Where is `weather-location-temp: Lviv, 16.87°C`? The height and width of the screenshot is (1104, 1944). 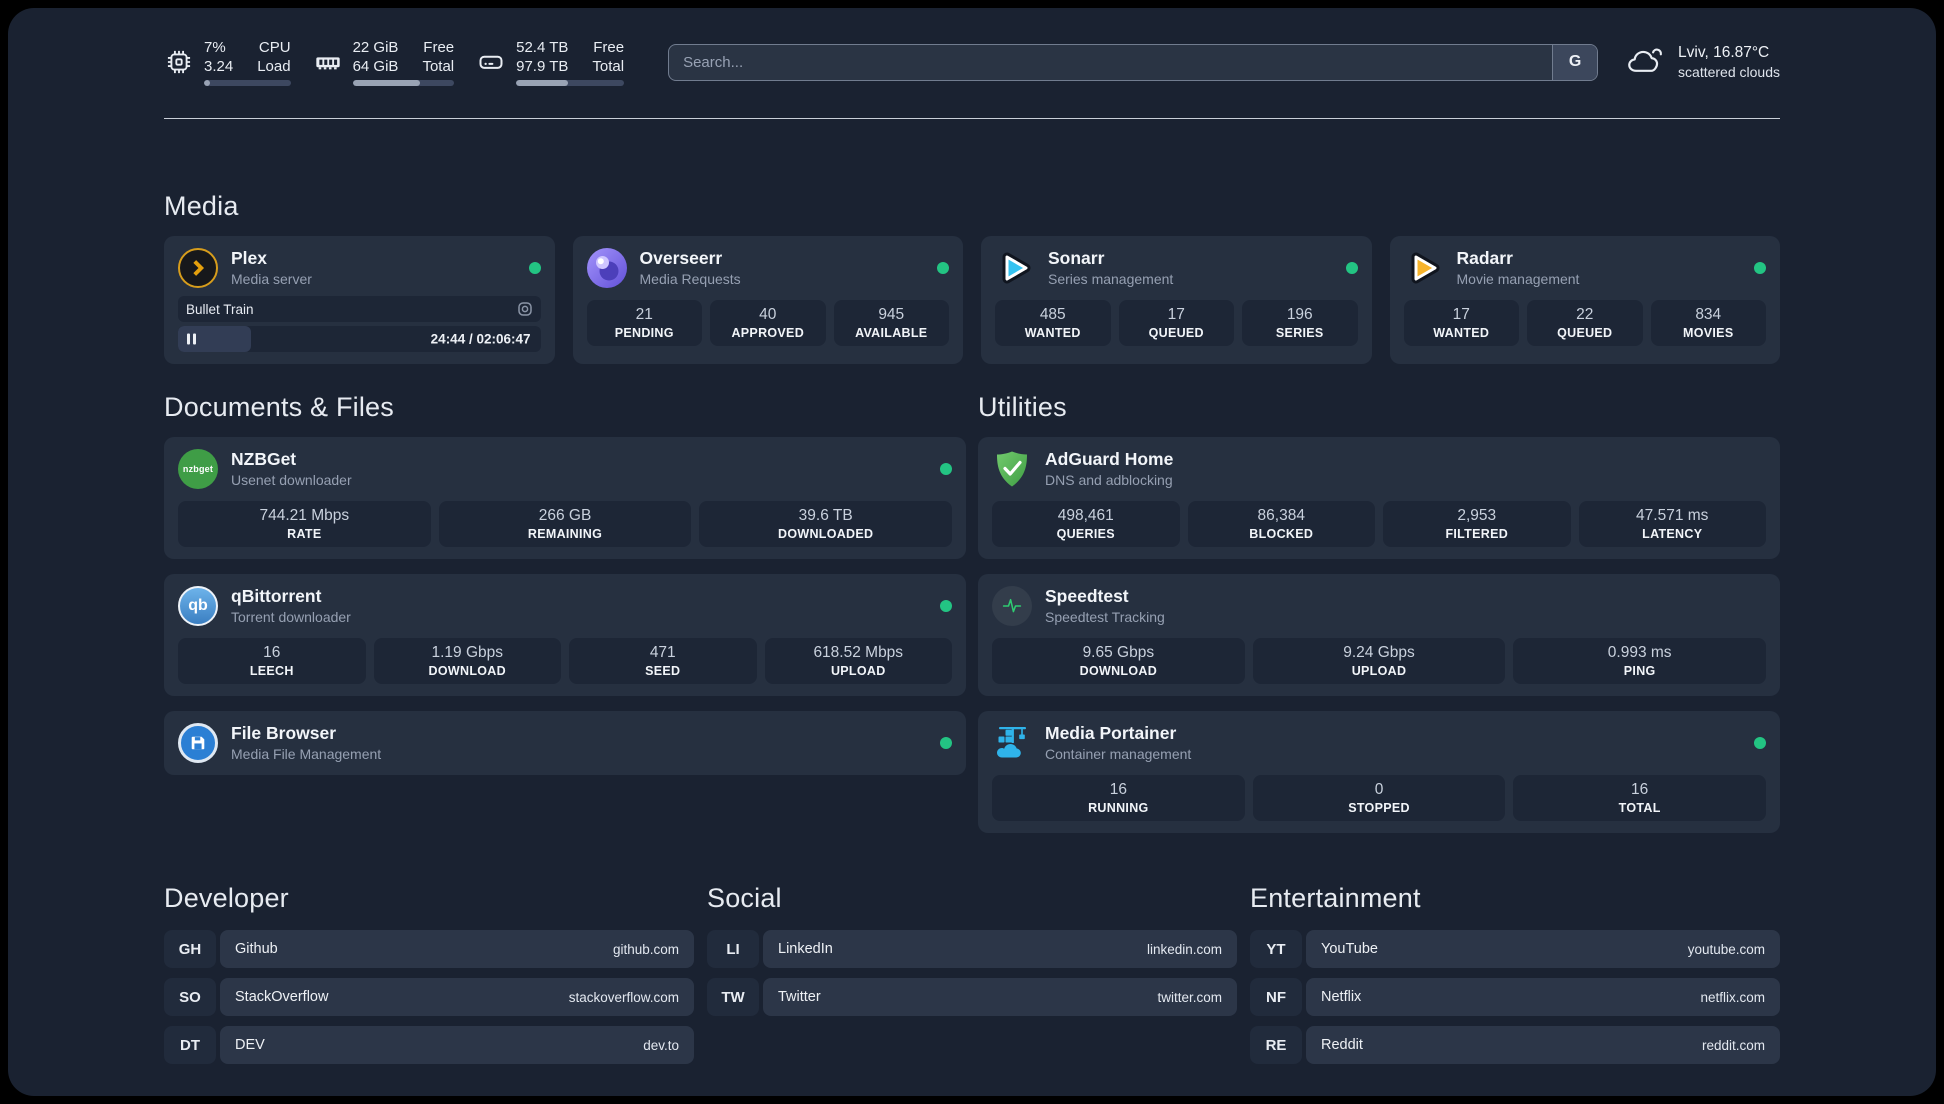
weather-location-temp: Lviv, 16.87°C is located at coordinates (1724, 52).